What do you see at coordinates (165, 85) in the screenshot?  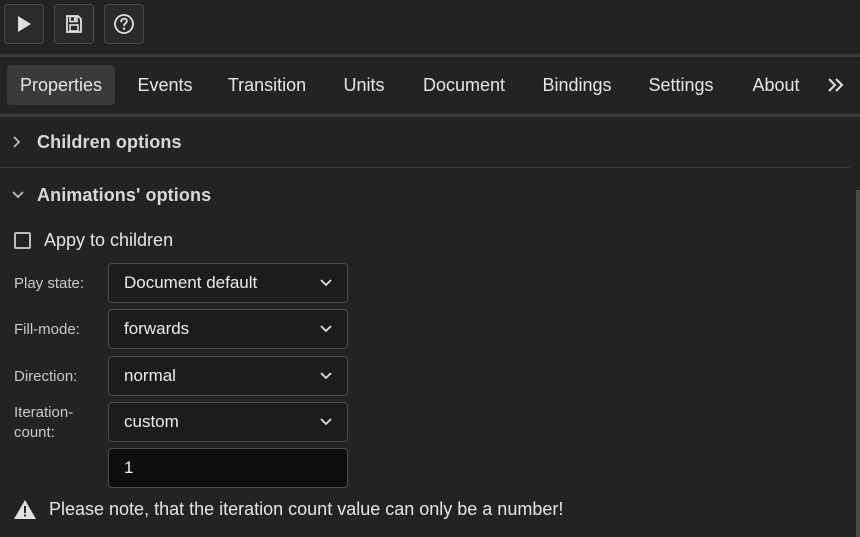 I see `tab-events: Events` at bounding box center [165, 85].